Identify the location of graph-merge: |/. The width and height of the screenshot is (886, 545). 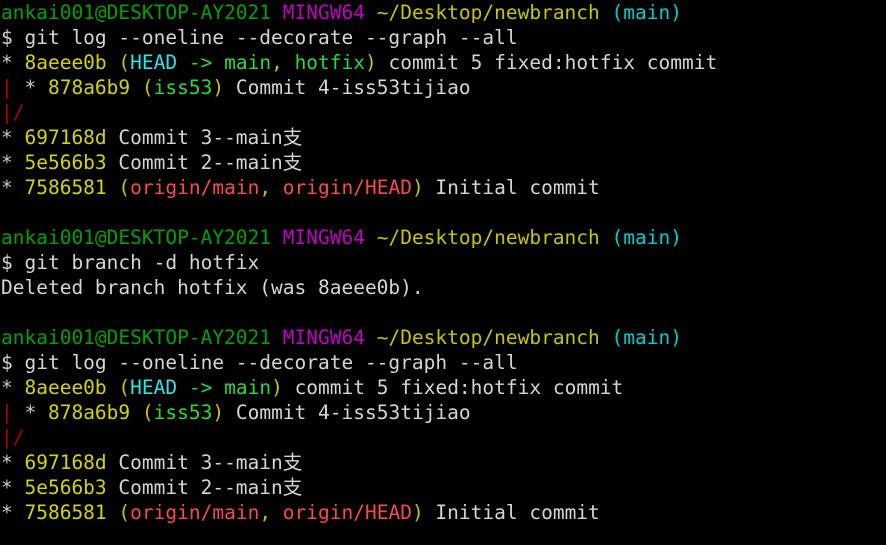
(13, 437).